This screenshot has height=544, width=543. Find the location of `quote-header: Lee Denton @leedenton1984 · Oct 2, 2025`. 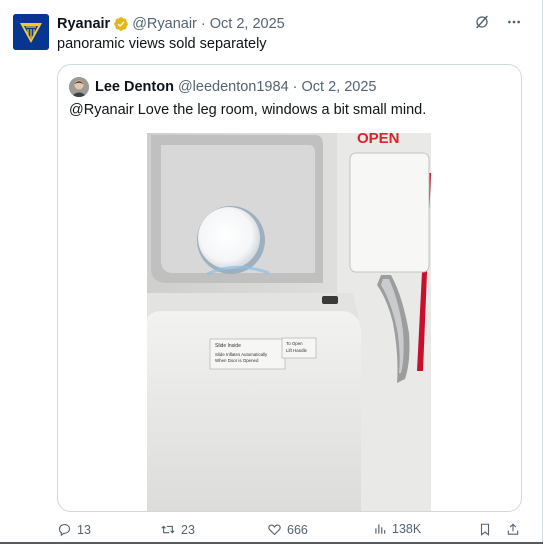

quote-header: Lee Denton @leedenton1984 · Oct 2, 2025 is located at coordinates (222, 87).